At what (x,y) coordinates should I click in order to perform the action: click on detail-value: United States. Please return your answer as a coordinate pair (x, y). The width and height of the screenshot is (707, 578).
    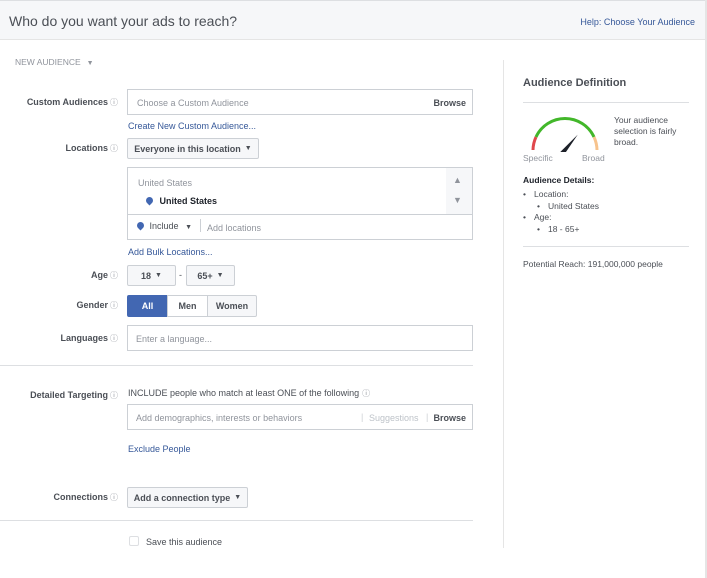
    Looking at the image, I should click on (573, 205).